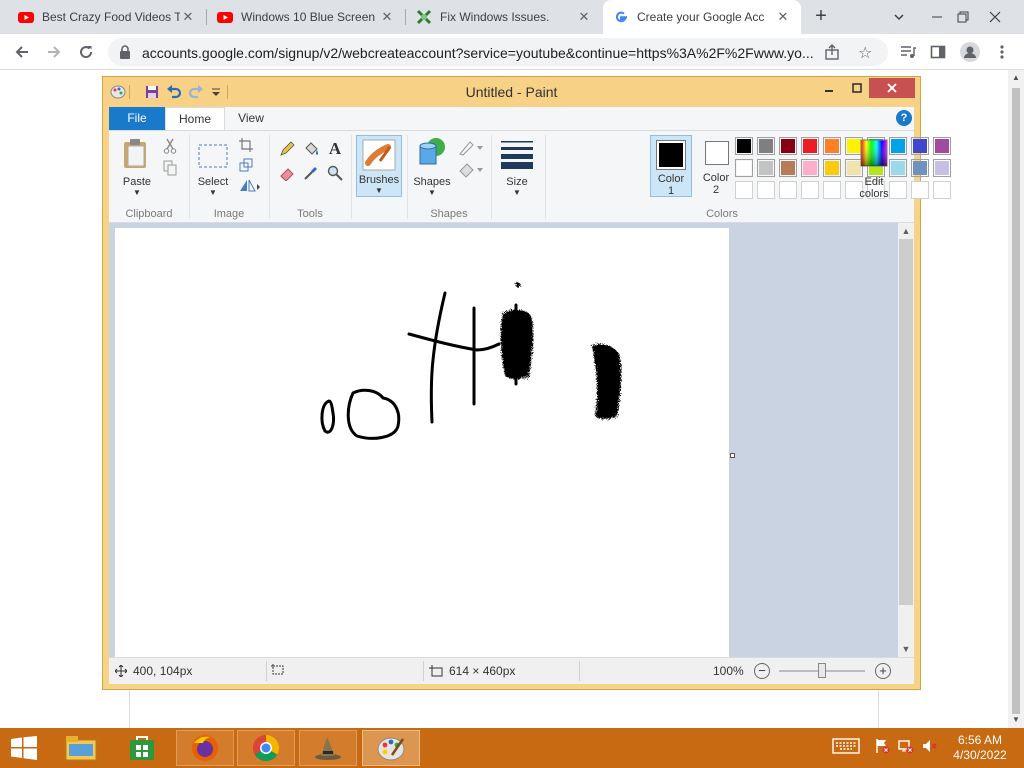 The width and height of the screenshot is (1024, 768). What do you see at coordinates (511, 91) in the screenshot?
I see `paint-title-bar: Untitled - Paint` at bounding box center [511, 91].